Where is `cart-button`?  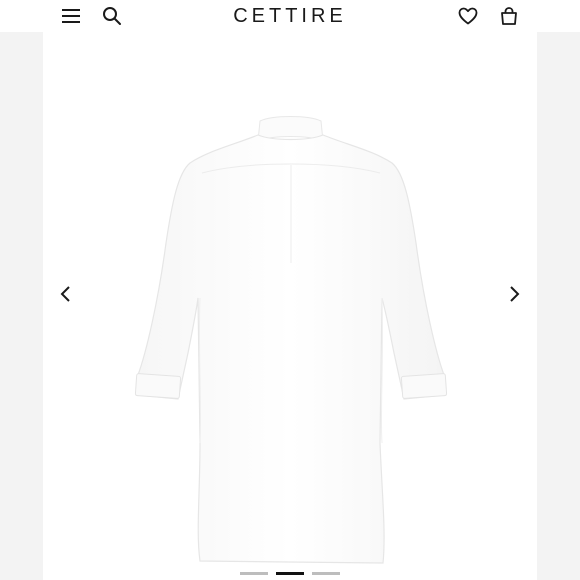
cart-button is located at coordinates (509, 16).